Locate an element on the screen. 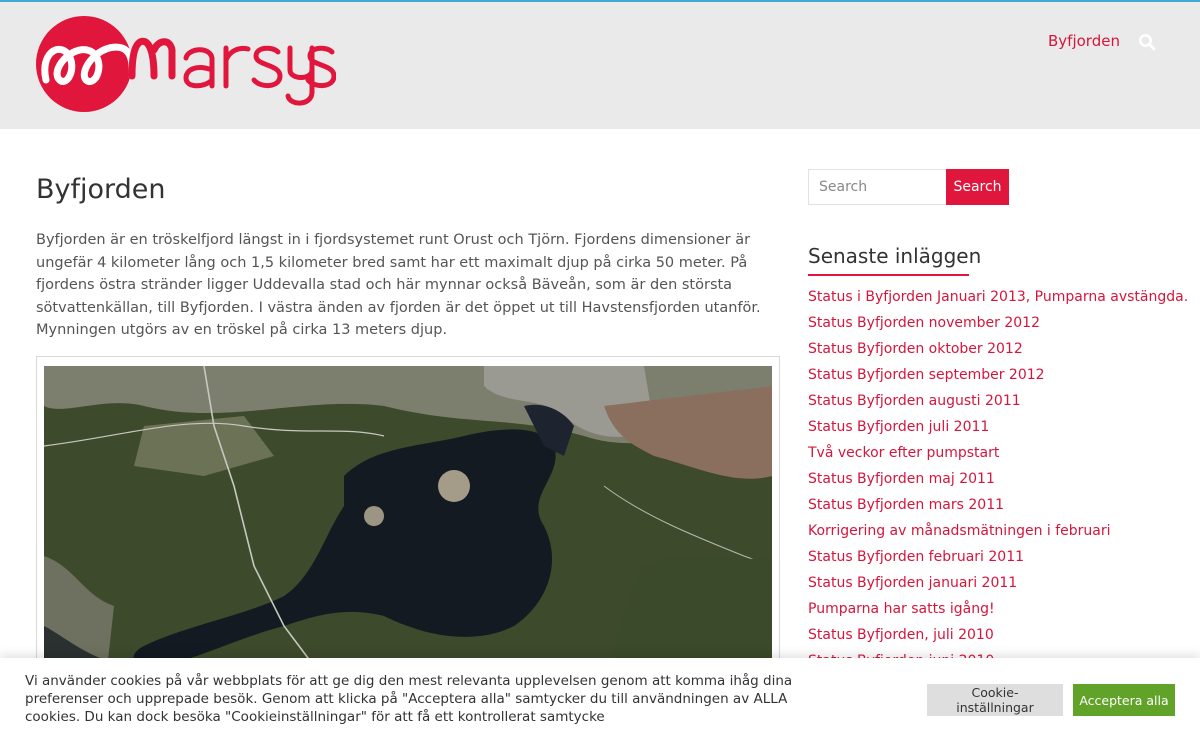 This screenshot has height=740, width=1200. recent-post-link: Status Byfjorden augusti 2011 is located at coordinates (914, 401).